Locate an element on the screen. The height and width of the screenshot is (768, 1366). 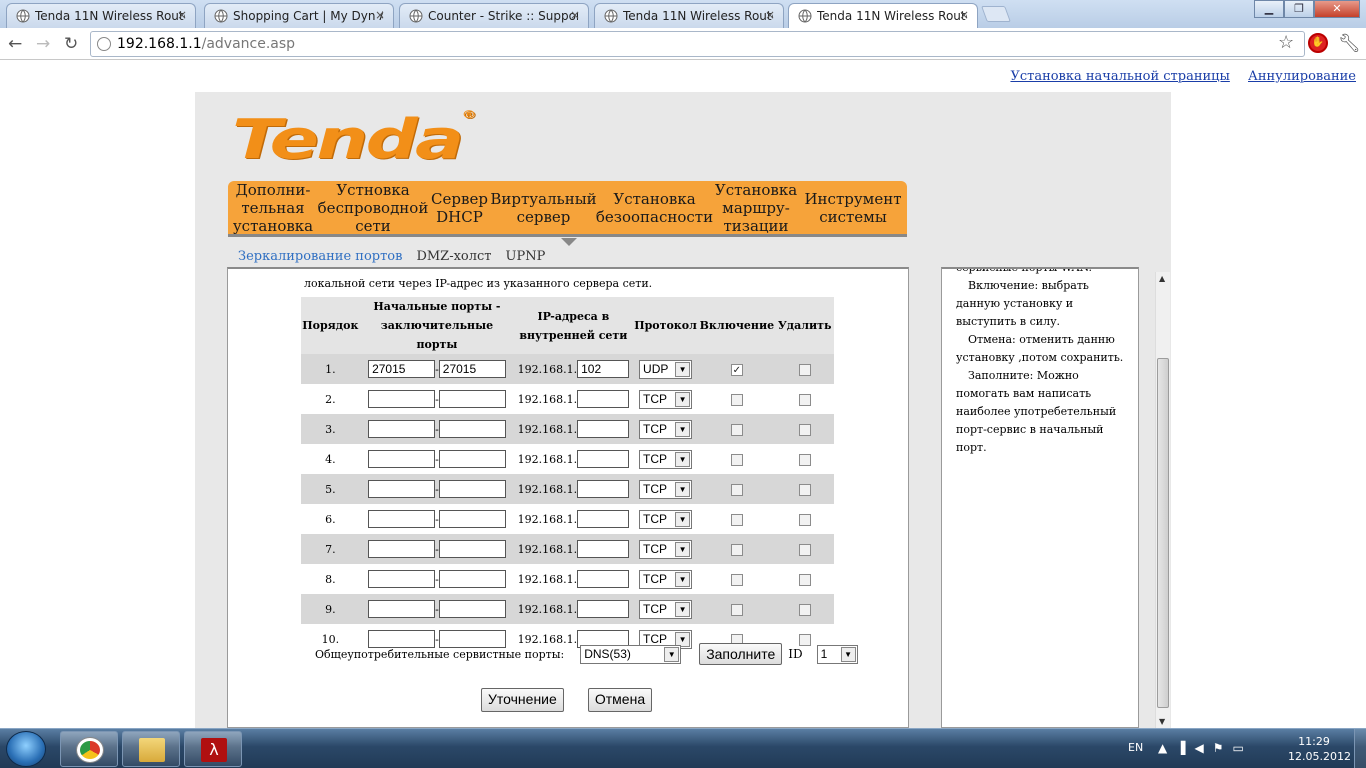
apply-button: Уточнение is located at coordinates (522, 700).